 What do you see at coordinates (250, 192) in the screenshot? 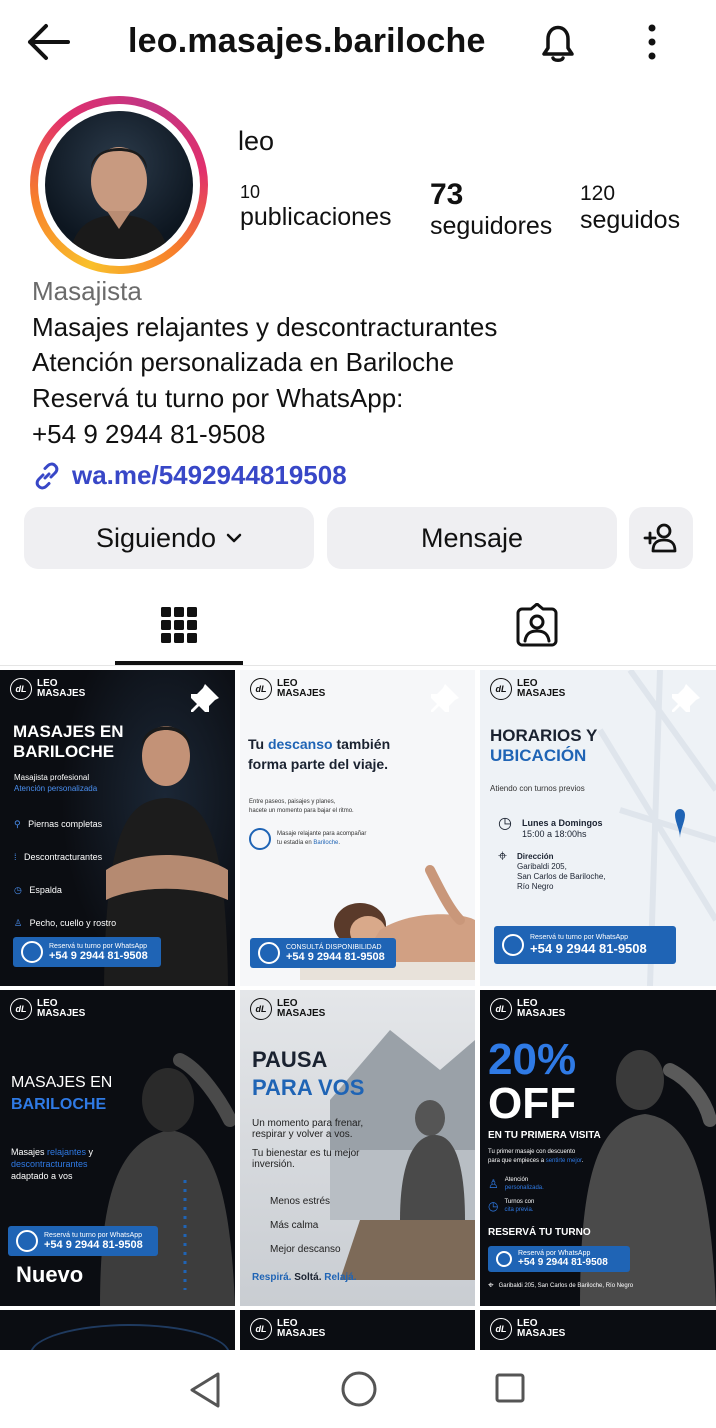
I see `posts-count-value: 10` at bounding box center [250, 192].